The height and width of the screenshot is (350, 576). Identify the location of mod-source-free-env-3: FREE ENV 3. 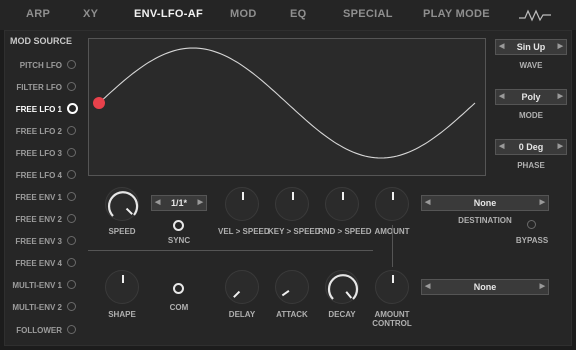
(33, 241).